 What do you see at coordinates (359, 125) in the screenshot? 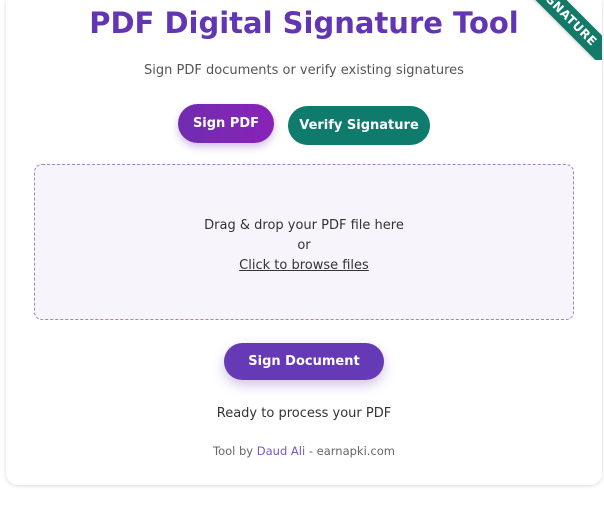
I see `verify-signature-button: Verify Signature` at bounding box center [359, 125].